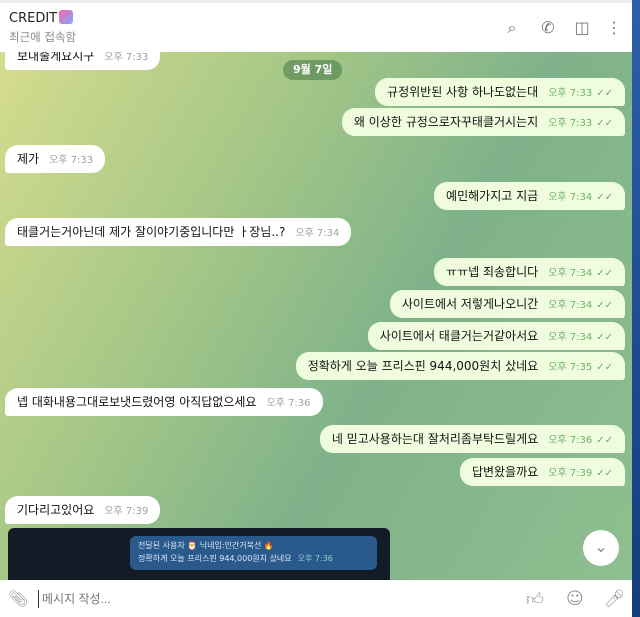  What do you see at coordinates (313, 70) in the screenshot?
I see `date-chip: 9월 7일` at bounding box center [313, 70].